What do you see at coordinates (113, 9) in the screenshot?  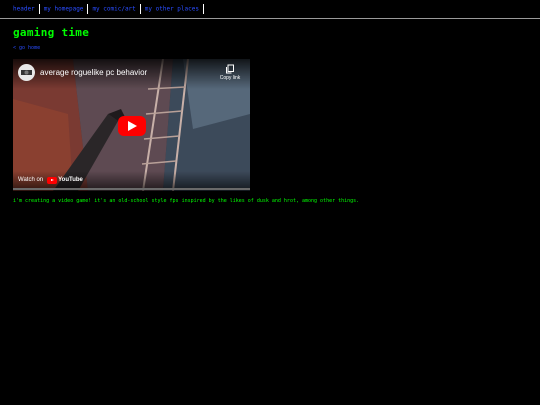 I see `nav-link-comic-art: my comic/art` at bounding box center [113, 9].